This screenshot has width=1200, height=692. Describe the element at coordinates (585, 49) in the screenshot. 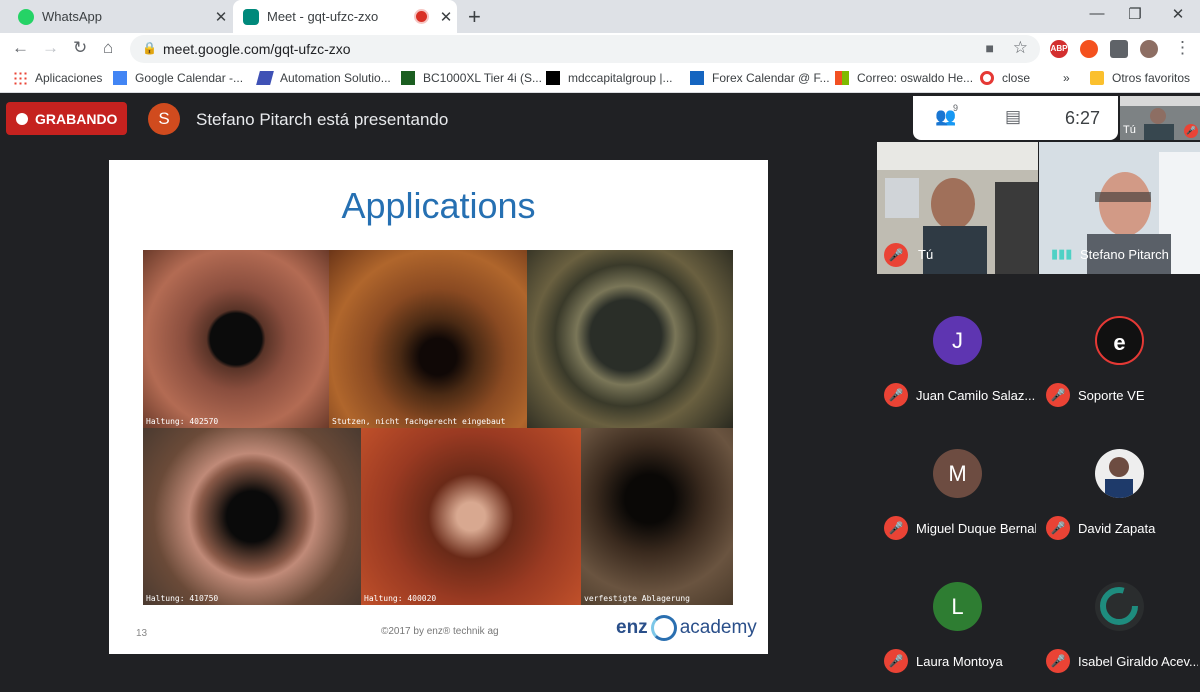

I see `address-bar: 🔒 meet.google.com/gqt-ufzc-zxo ■ ☆` at that location.